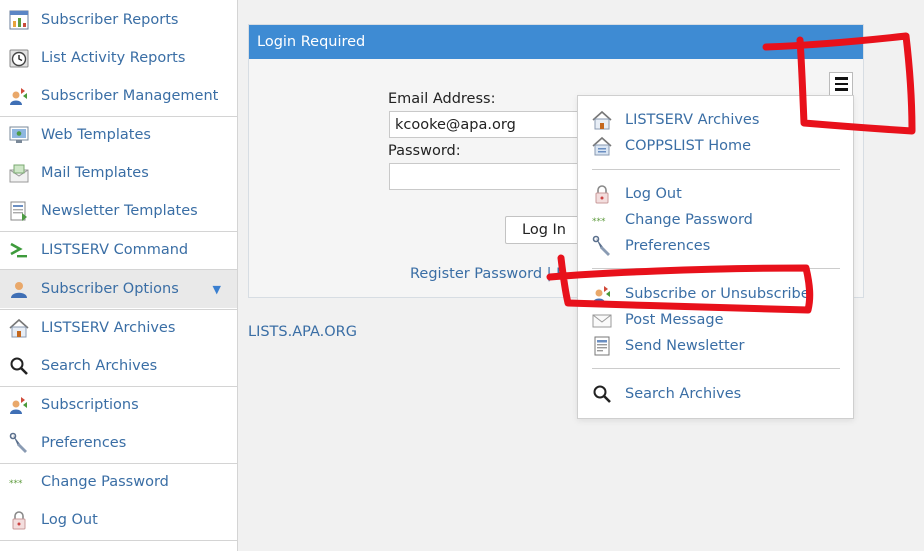  I want to click on newsletter-template-icon, so click(19, 211).